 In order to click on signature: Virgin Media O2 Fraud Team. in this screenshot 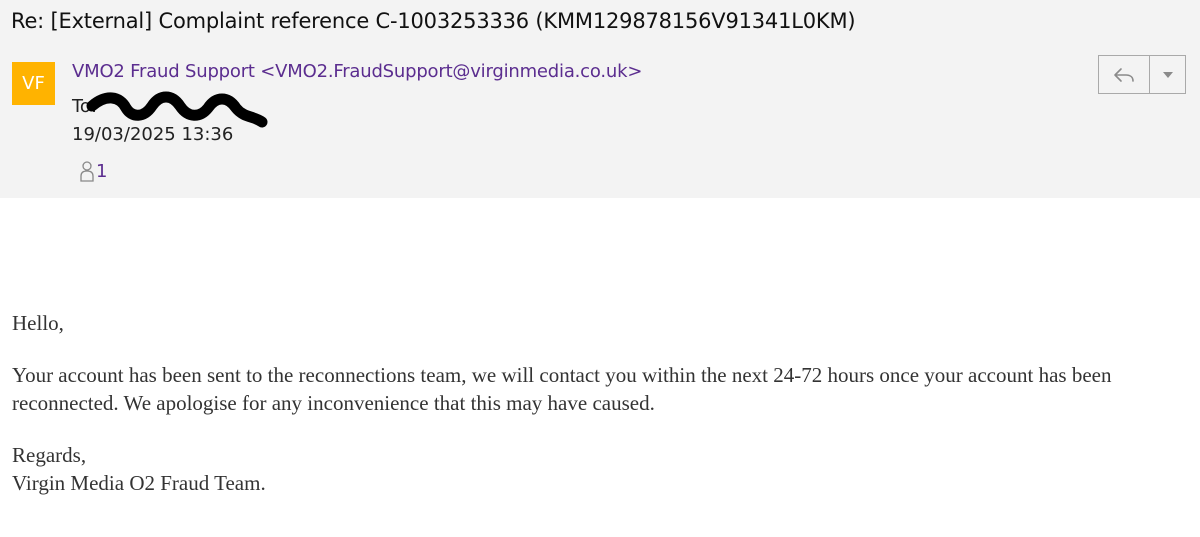, I will do `click(139, 483)`.